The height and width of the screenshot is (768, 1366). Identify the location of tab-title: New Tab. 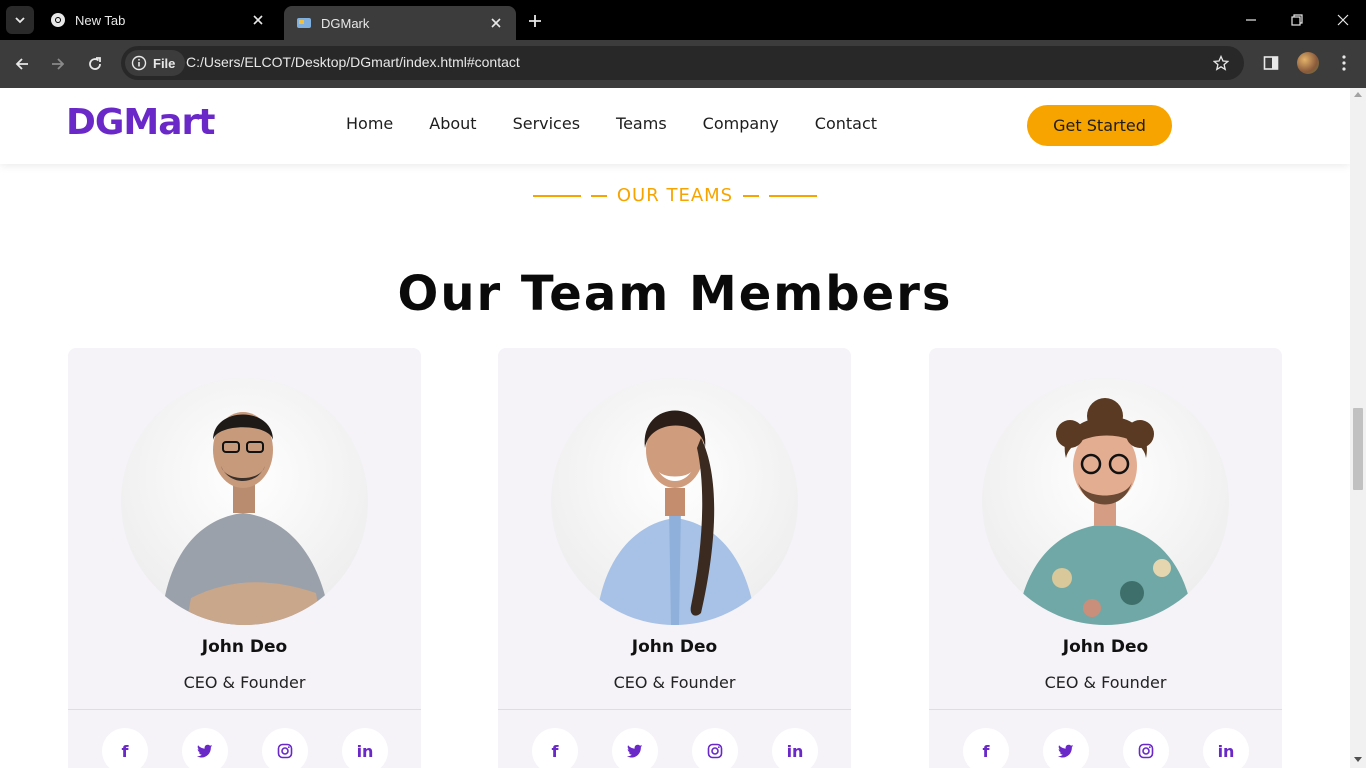
(100, 20).